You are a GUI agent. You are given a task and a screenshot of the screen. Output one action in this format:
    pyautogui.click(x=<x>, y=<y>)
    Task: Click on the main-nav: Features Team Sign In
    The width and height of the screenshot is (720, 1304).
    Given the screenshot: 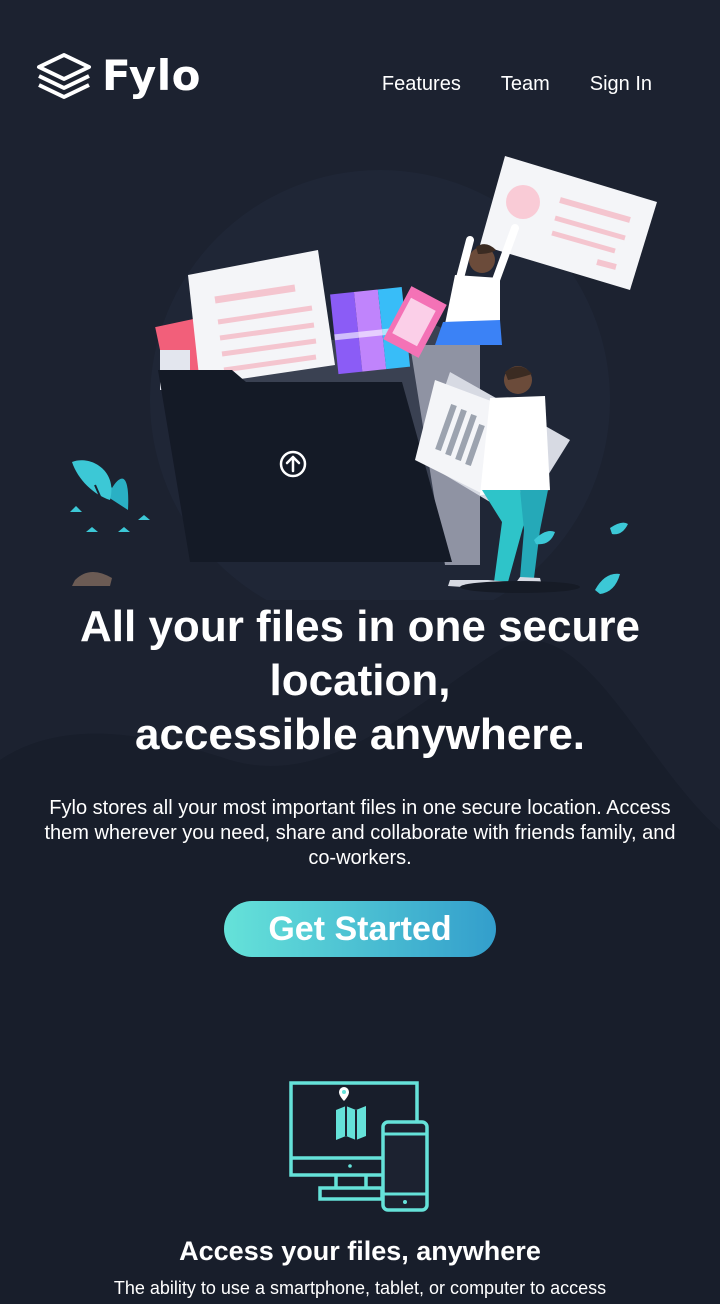 What is the action you would take?
    pyautogui.click(x=517, y=84)
    